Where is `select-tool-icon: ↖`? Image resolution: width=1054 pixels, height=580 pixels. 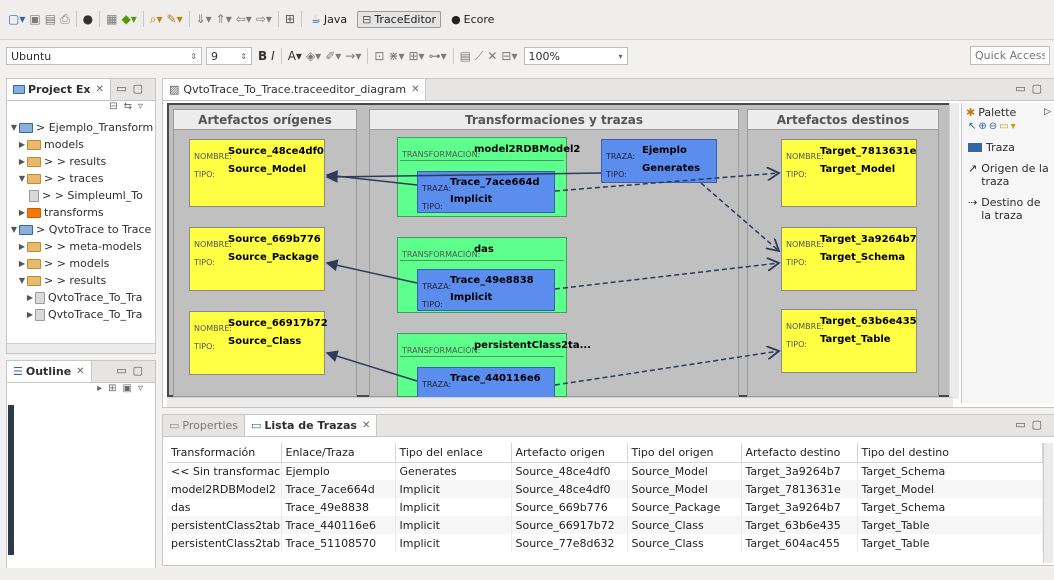
select-tool-icon: ↖ is located at coordinates (973, 126).